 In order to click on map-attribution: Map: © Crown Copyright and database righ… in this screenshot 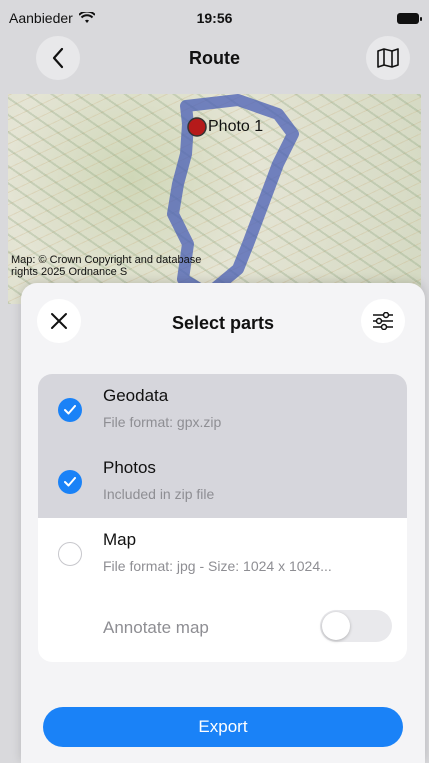, I will do `click(106, 266)`.